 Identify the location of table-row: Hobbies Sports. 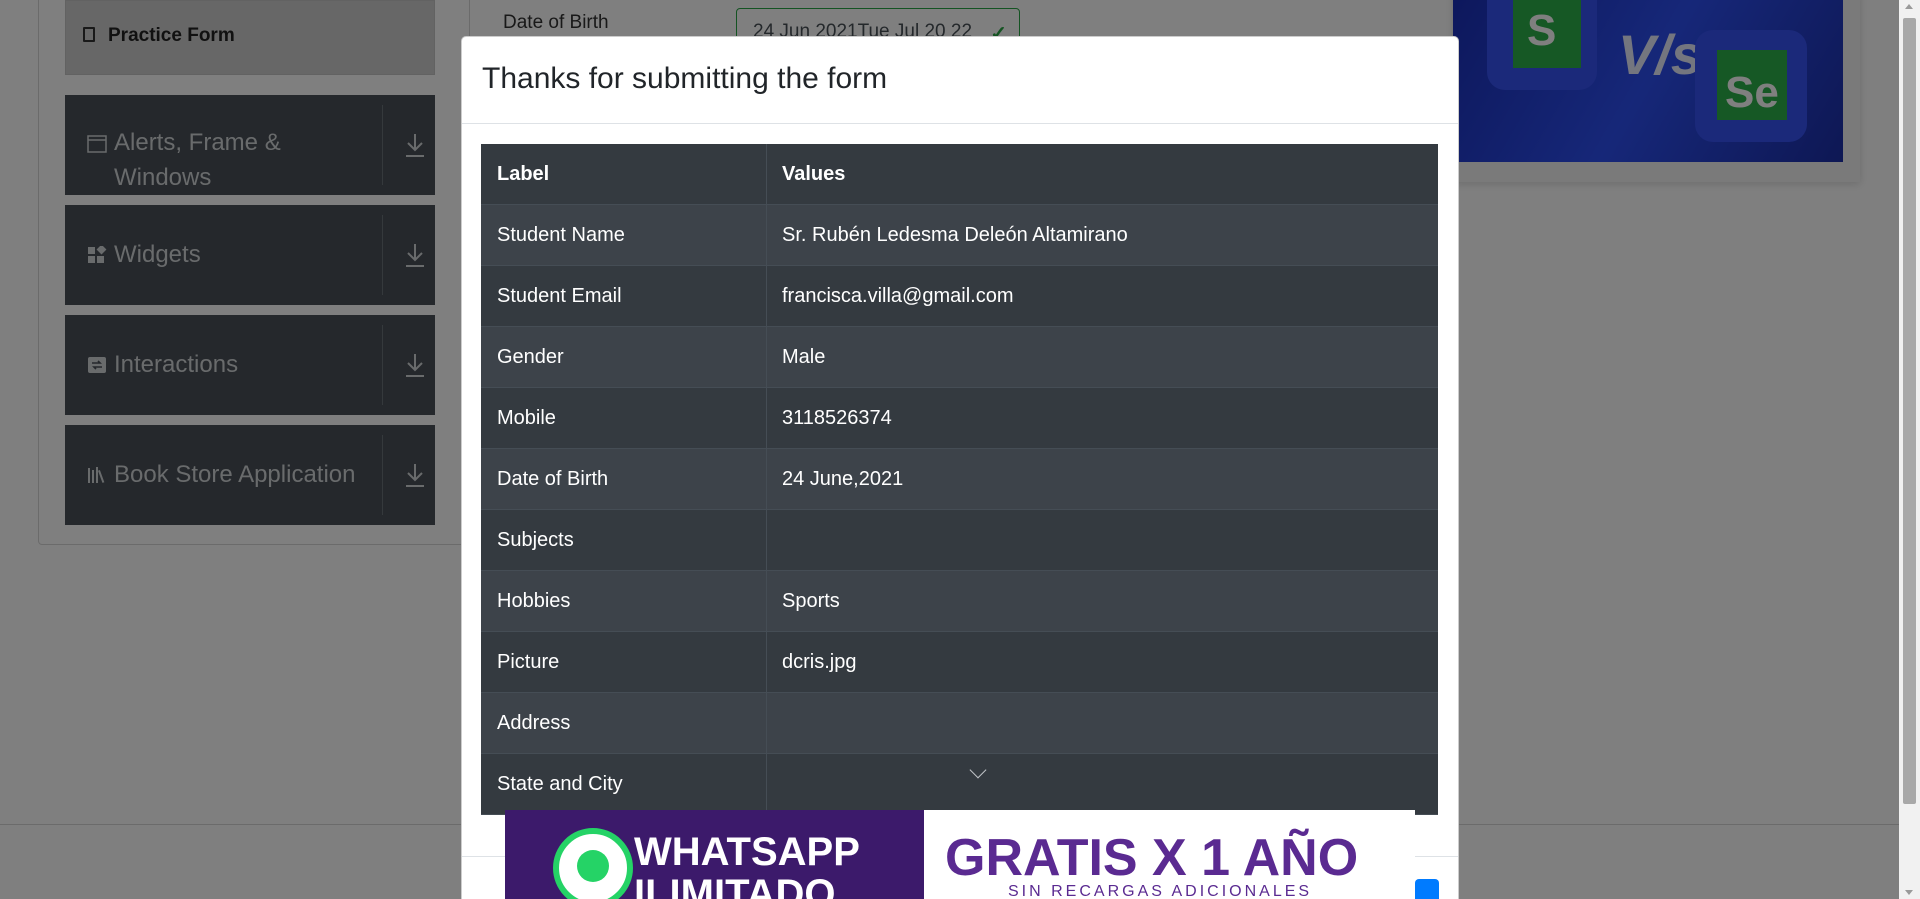
(959, 601).